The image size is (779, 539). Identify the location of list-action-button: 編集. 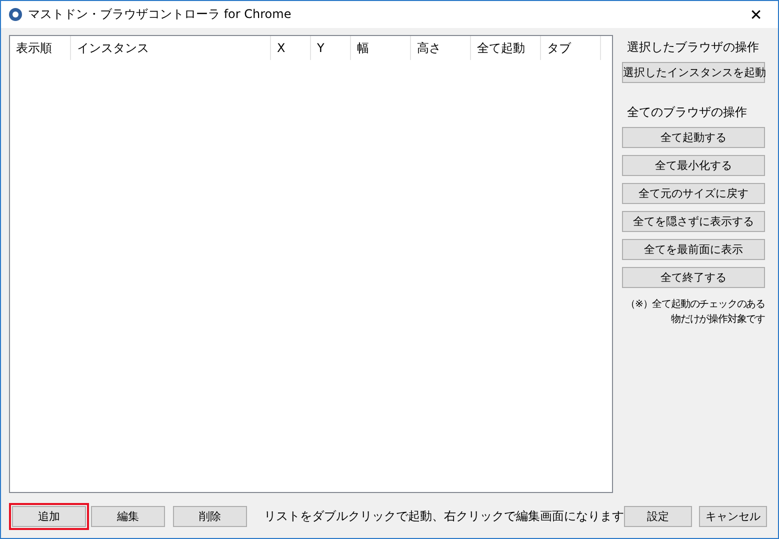
(128, 516).